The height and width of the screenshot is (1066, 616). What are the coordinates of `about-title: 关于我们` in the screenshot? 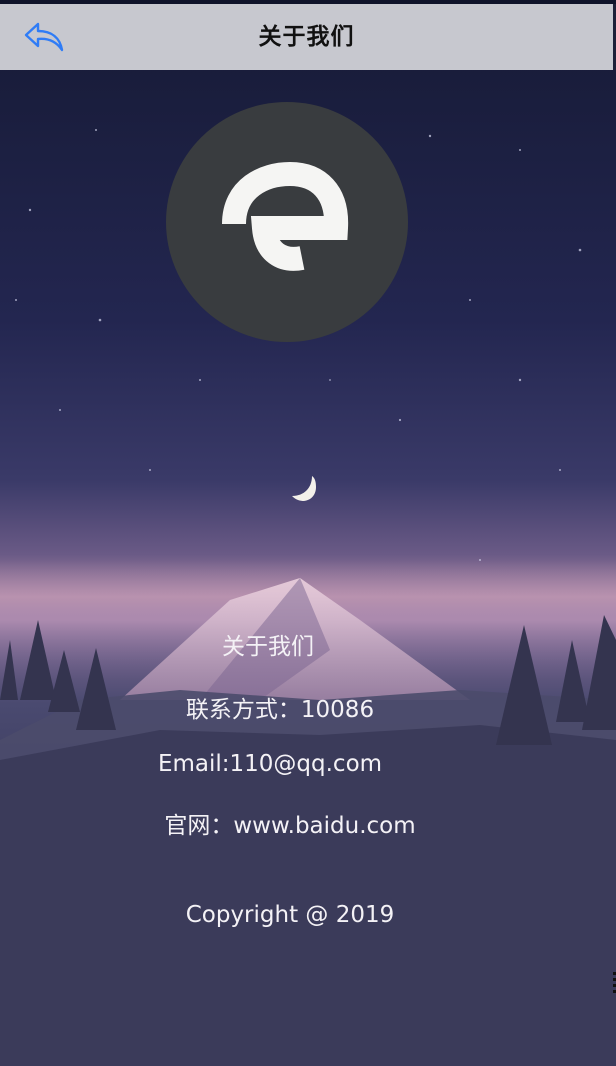 It's located at (268, 647).